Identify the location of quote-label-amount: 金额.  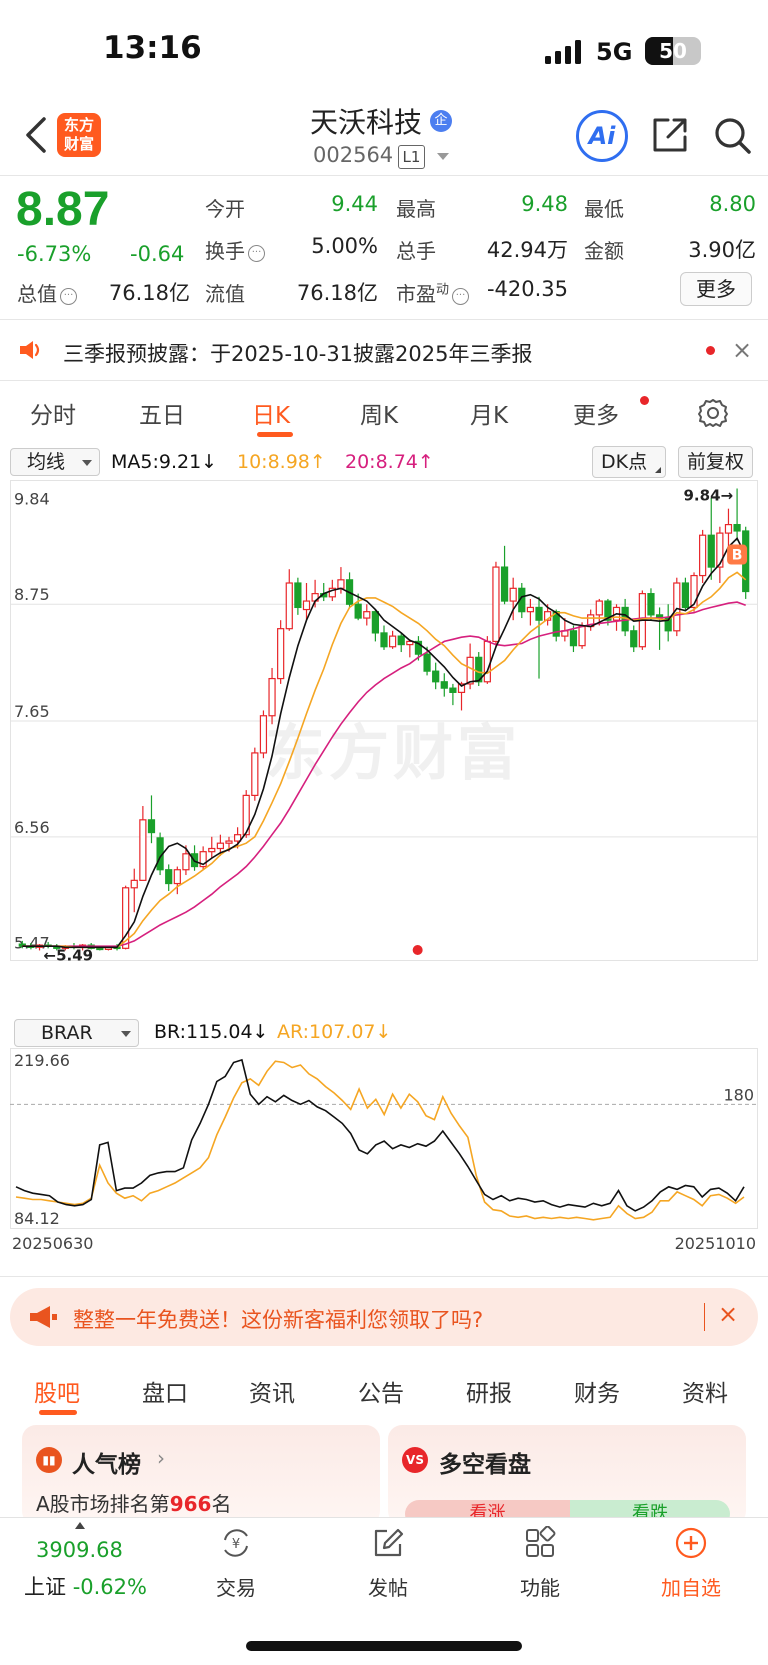
(604, 251).